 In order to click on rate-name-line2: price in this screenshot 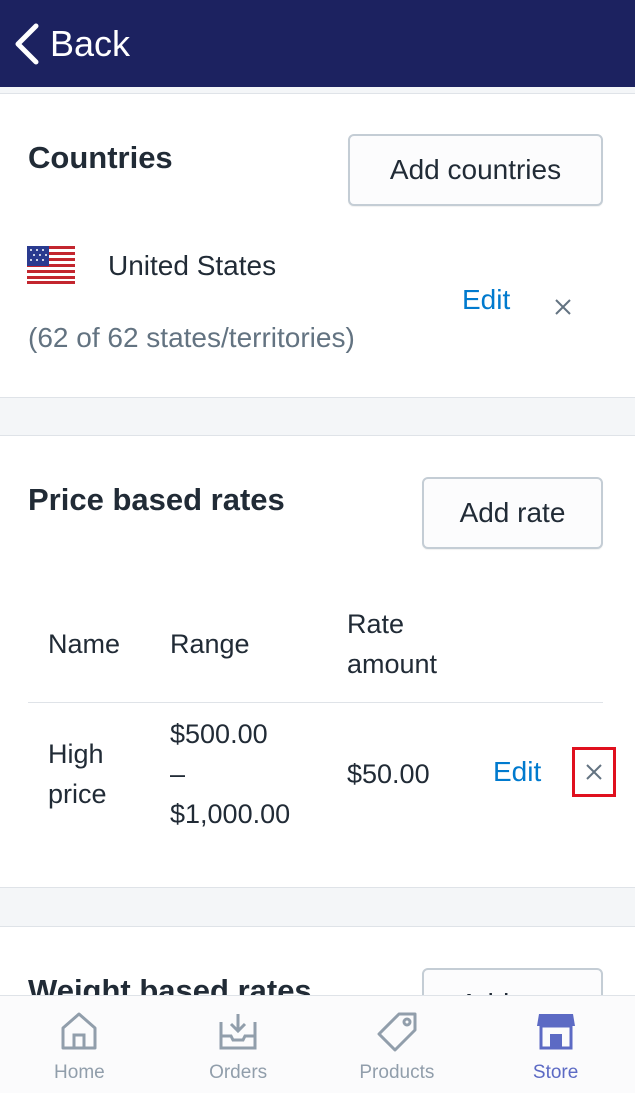, I will do `click(77, 794)`.